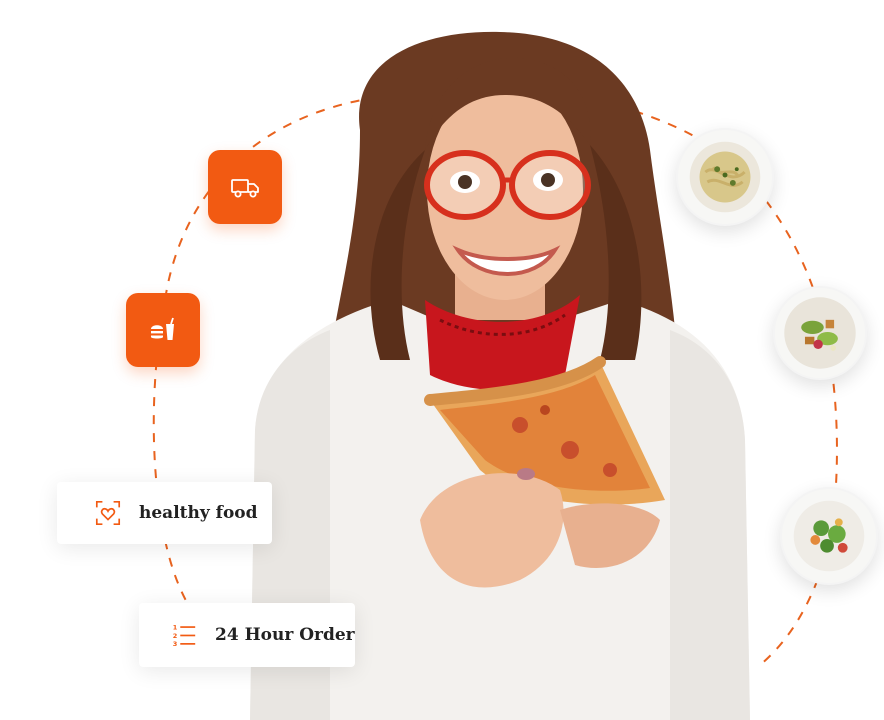  What do you see at coordinates (820, 333) in the screenshot?
I see `salad-dish-image` at bounding box center [820, 333].